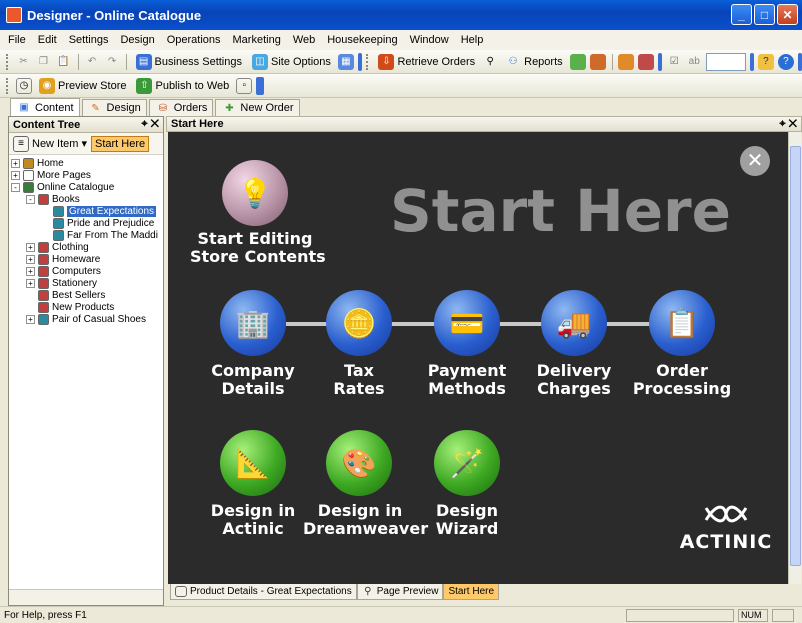 The height and width of the screenshot is (623, 802). Describe the element at coordinates (467, 520) in the screenshot. I see `design-wizard-label: Design Wizard` at that location.